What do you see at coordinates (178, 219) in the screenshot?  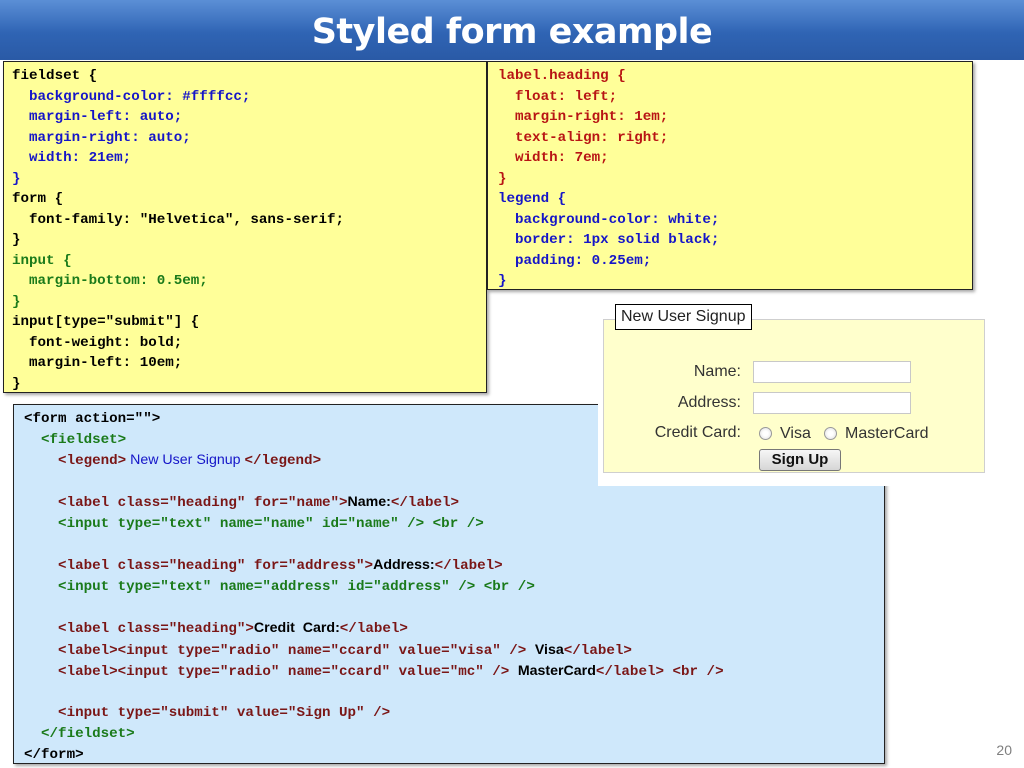 I see `code-line: font-family: "Helvetica", sans-serif;` at bounding box center [178, 219].